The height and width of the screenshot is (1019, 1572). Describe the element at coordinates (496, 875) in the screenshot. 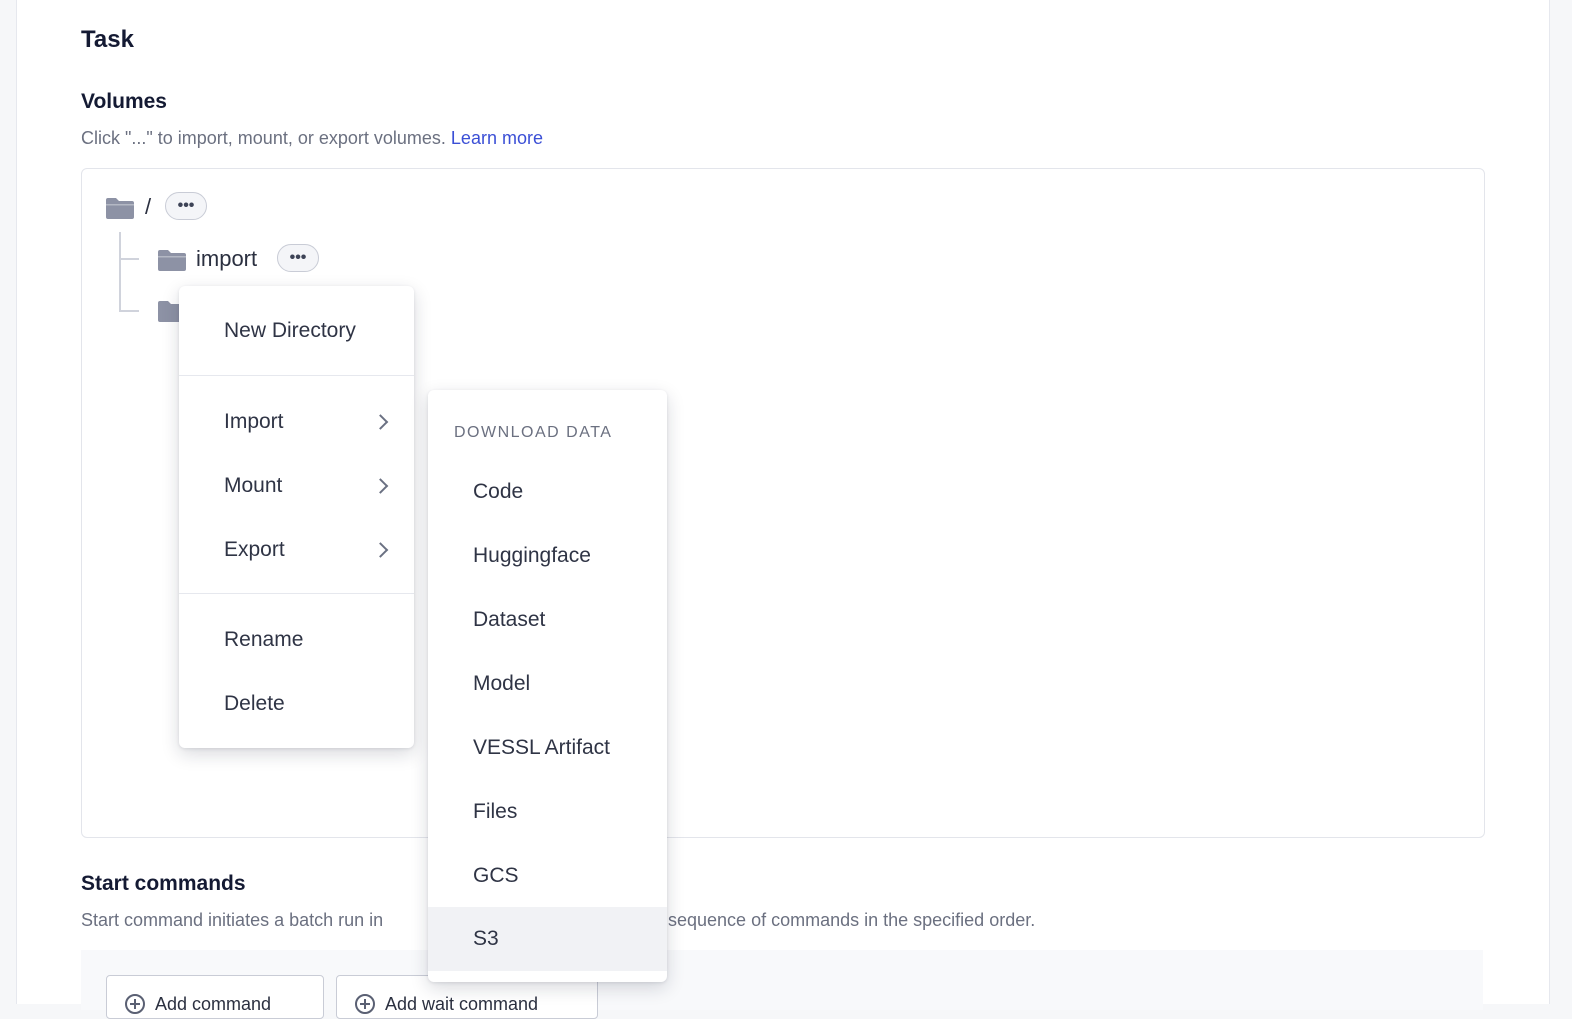

I see `submenu-item-label: GCS` at that location.